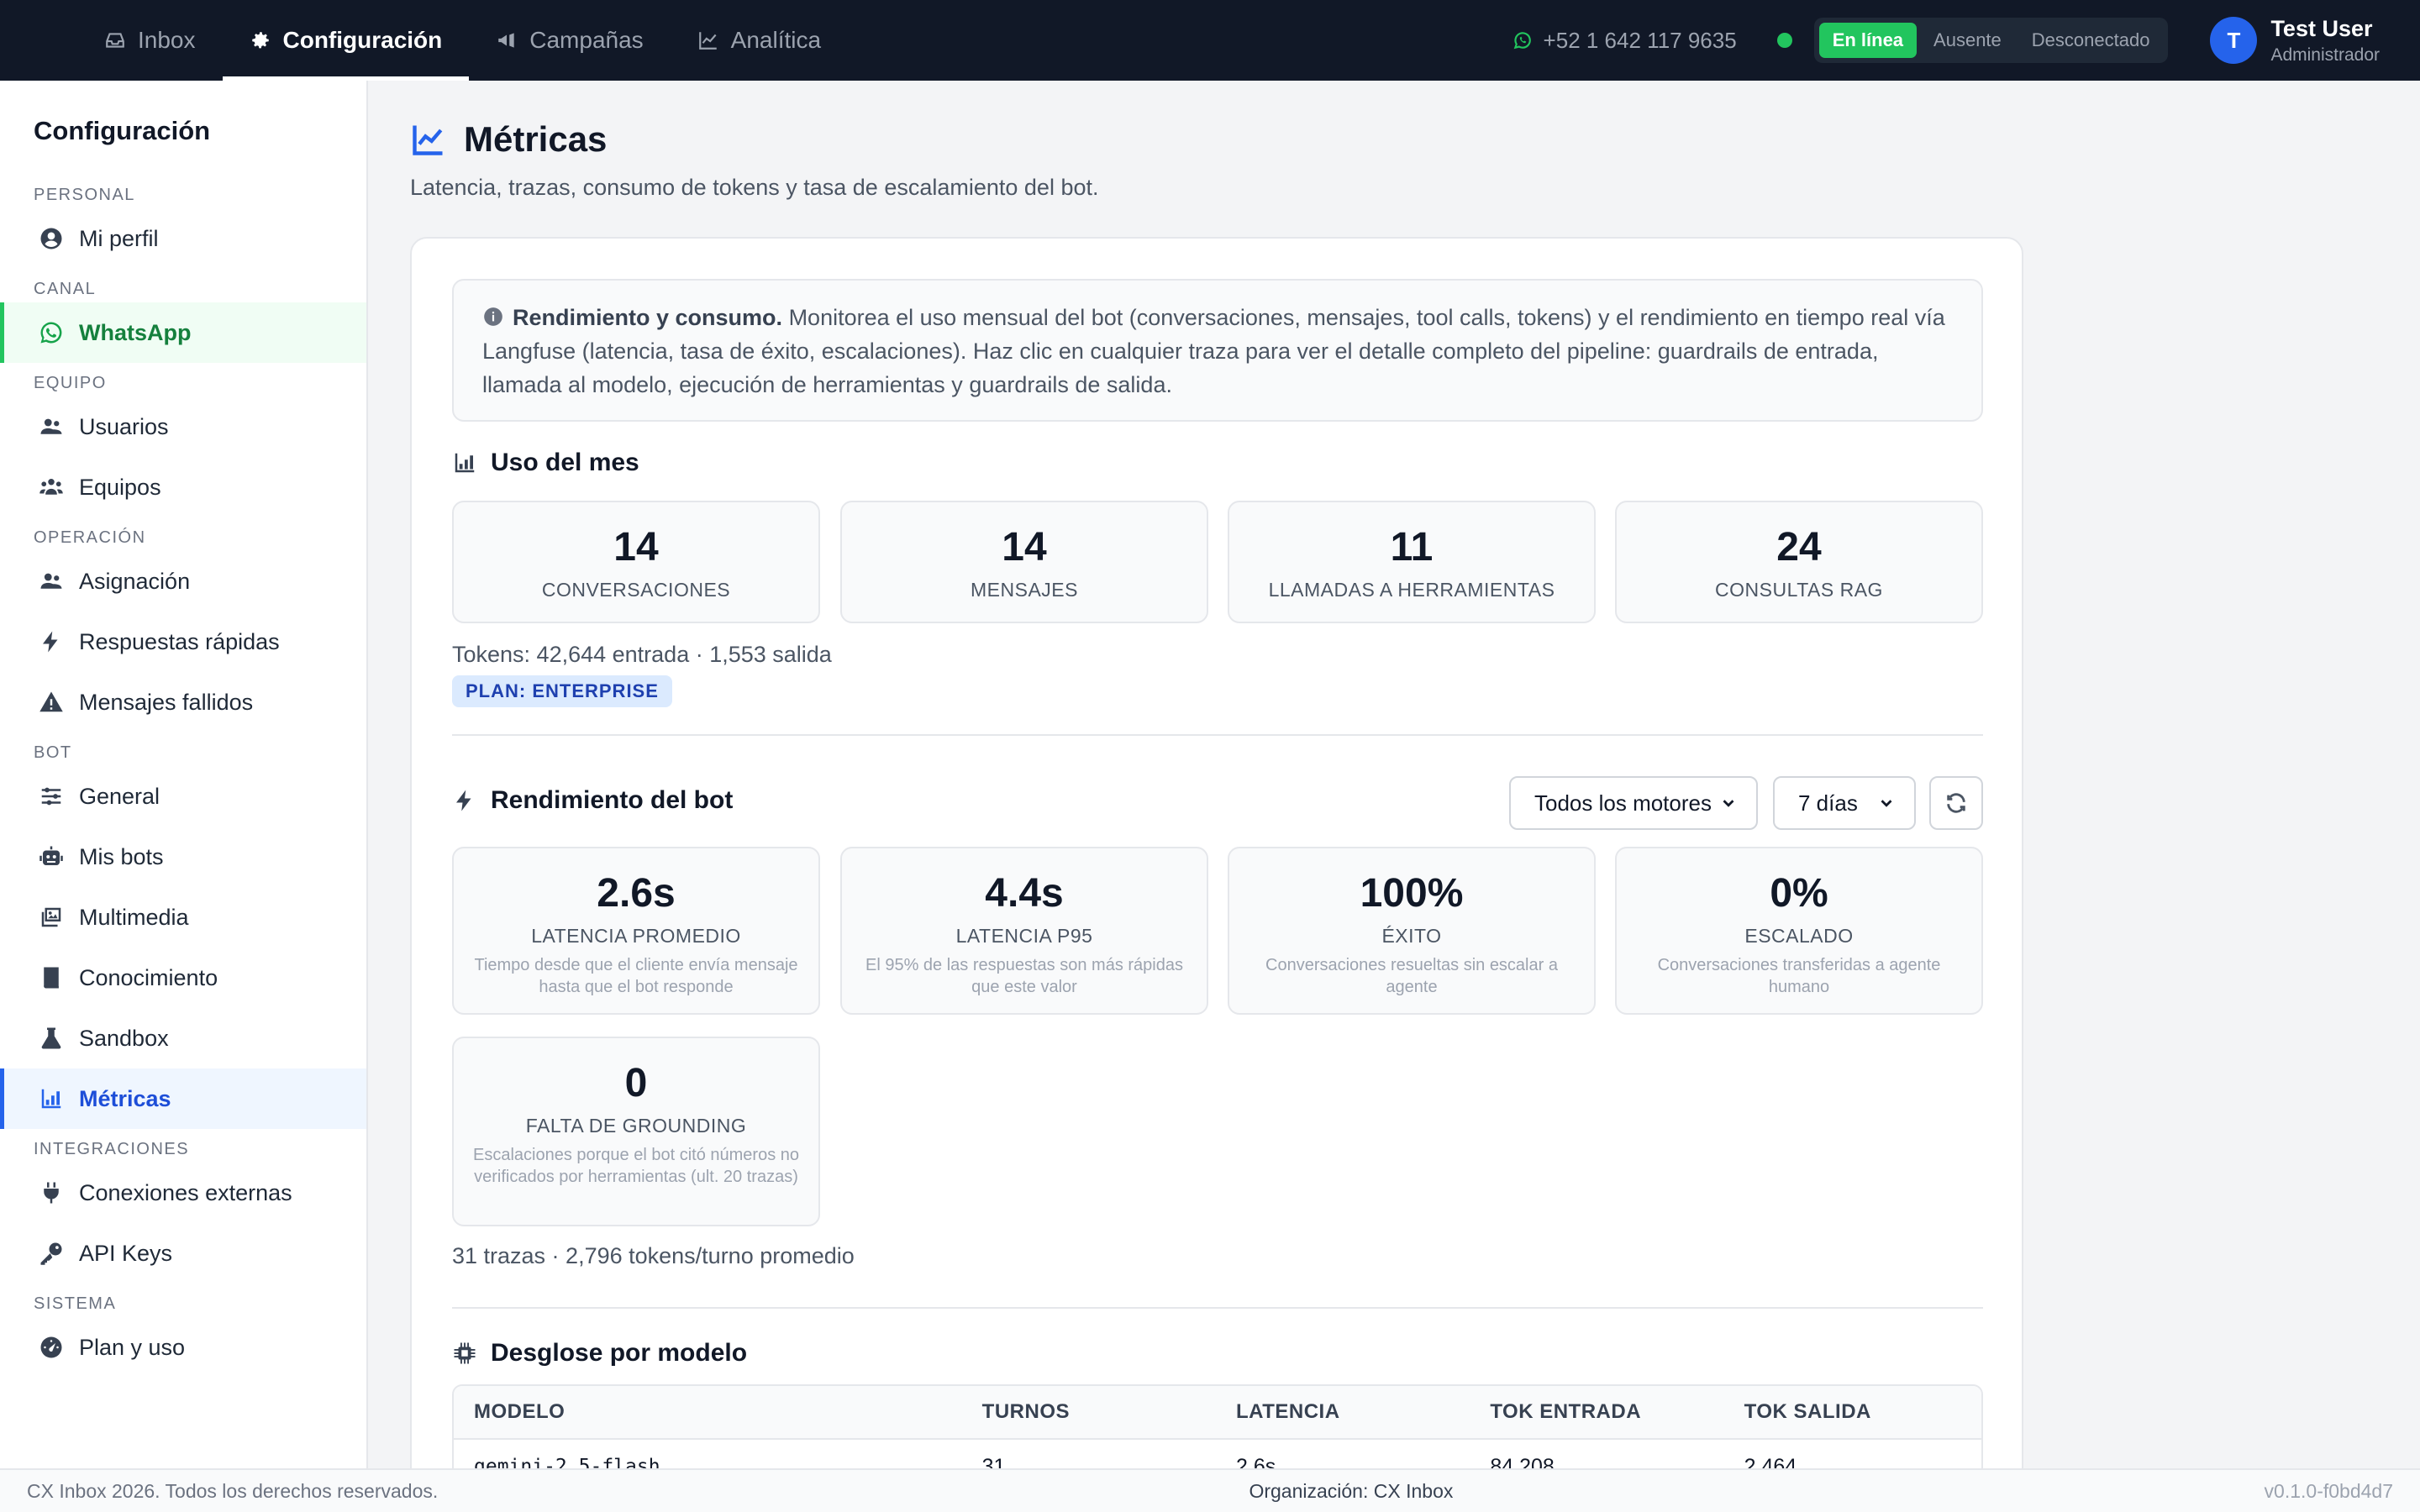  What do you see at coordinates (183, 1253) in the screenshot?
I see `sidebar-item-api-keys: API Keys` at bounding box center [183, 1253].